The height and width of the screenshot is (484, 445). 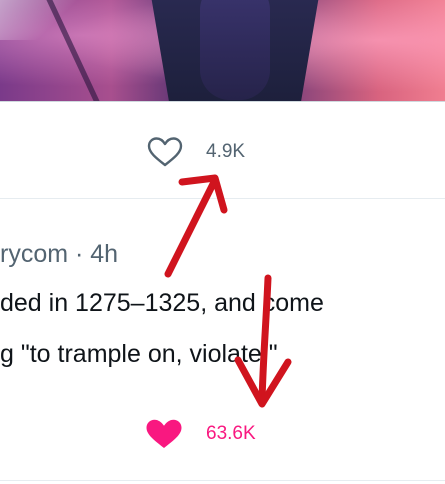 What do you see at coordinates (231, 433) in the screenshot?
I see `like-count: 63.6K` at bounding box center [231, 433].